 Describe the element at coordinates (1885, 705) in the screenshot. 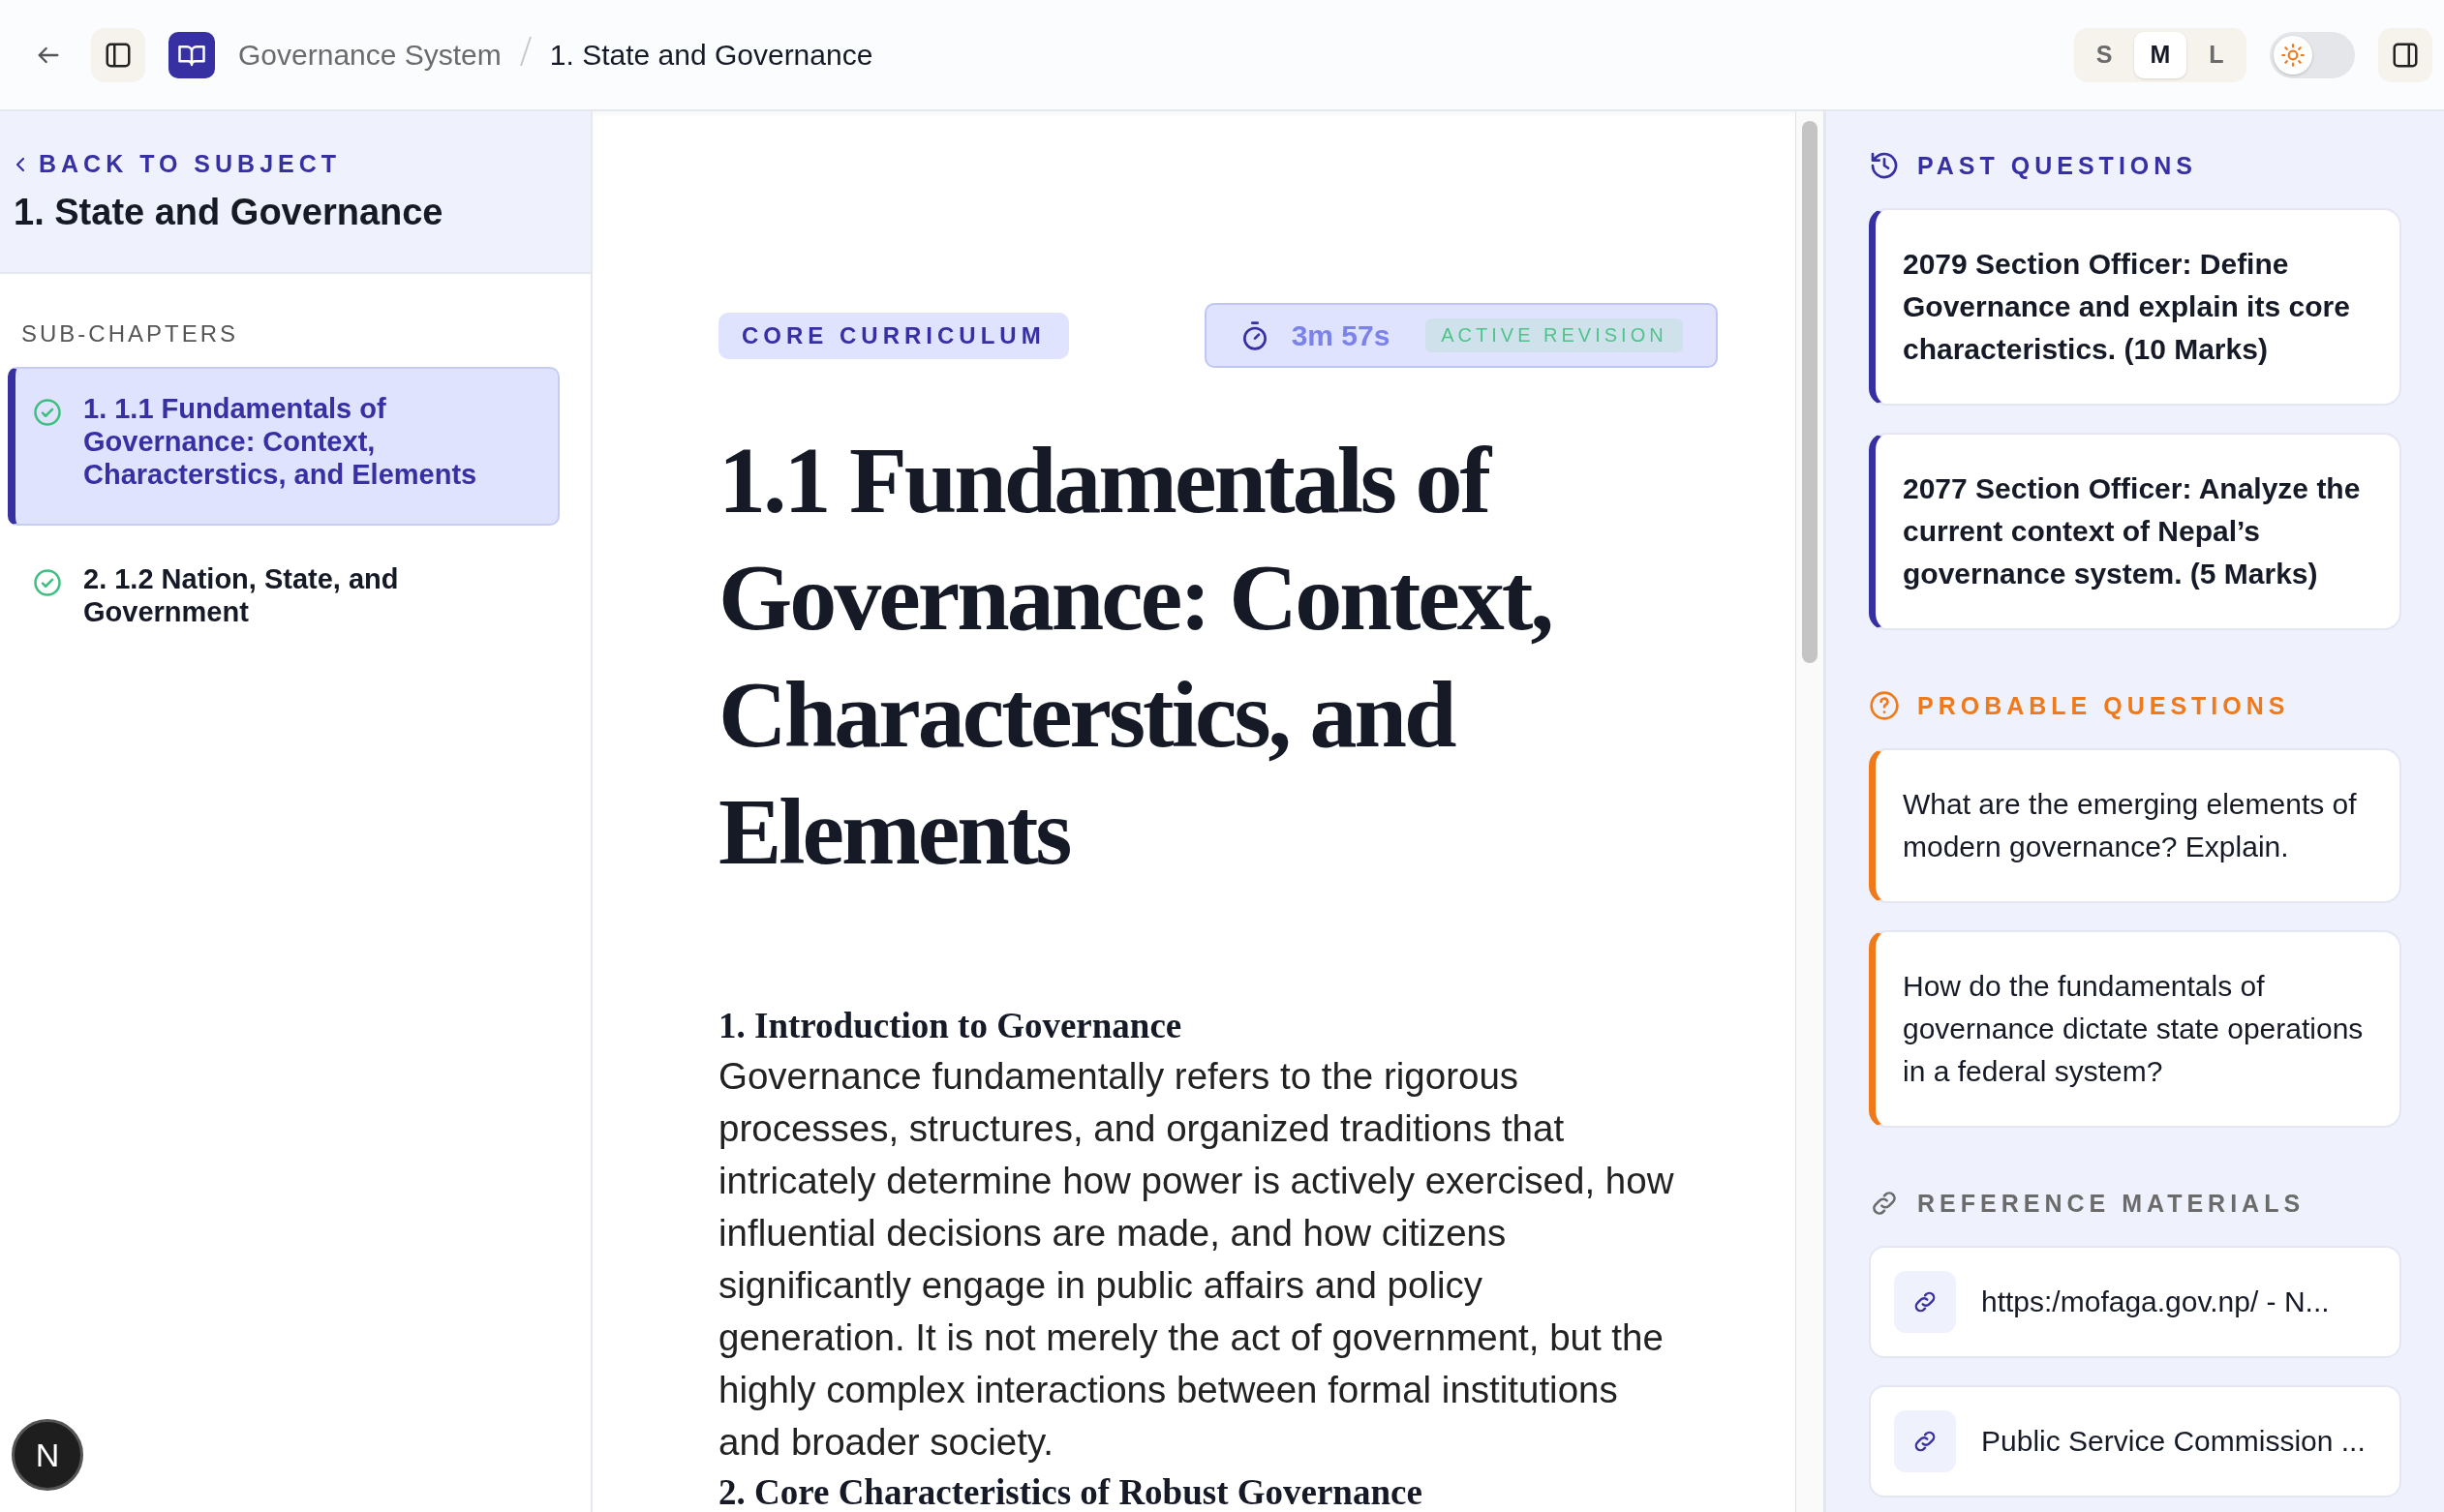

I see `help-circle-icon` at that location.